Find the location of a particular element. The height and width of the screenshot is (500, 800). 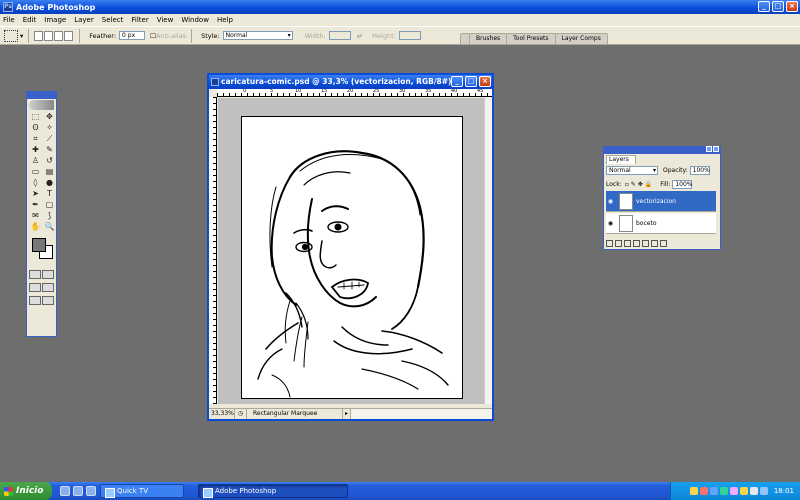

menu-select: Select is located at coordinates (113, 20).